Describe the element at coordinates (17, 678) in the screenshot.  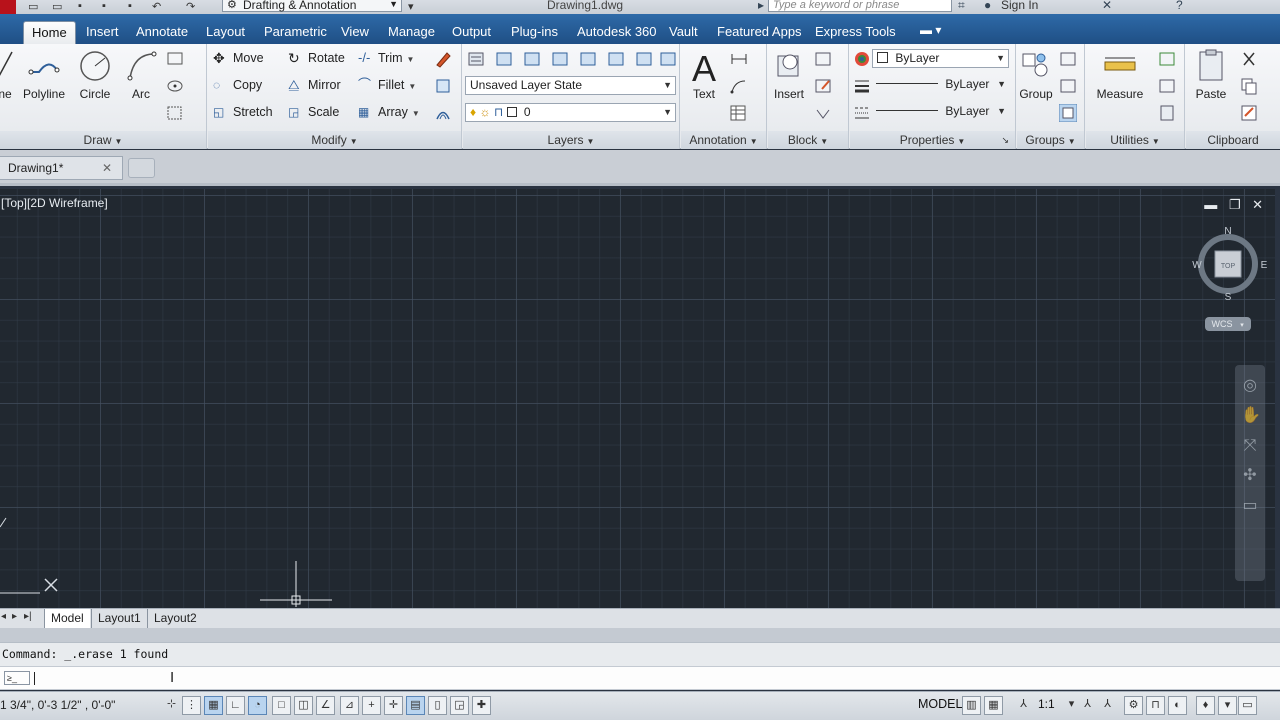
I see `command-prompt-icon: ≥_` at that location.